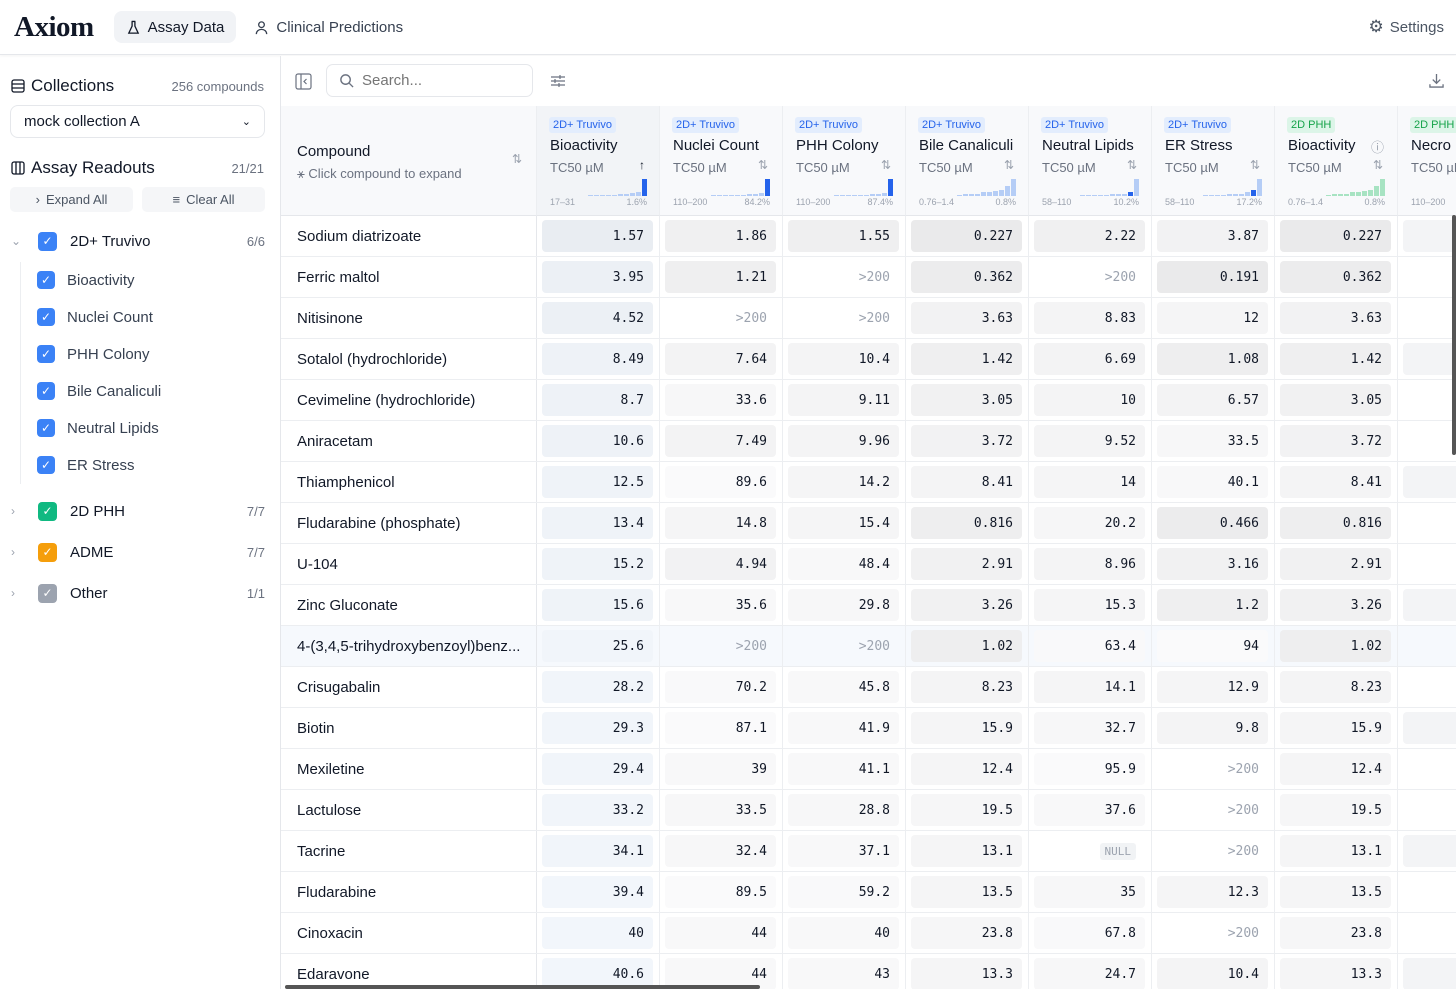  I want to click on table-cell: 19.5, so click(1336, 810).